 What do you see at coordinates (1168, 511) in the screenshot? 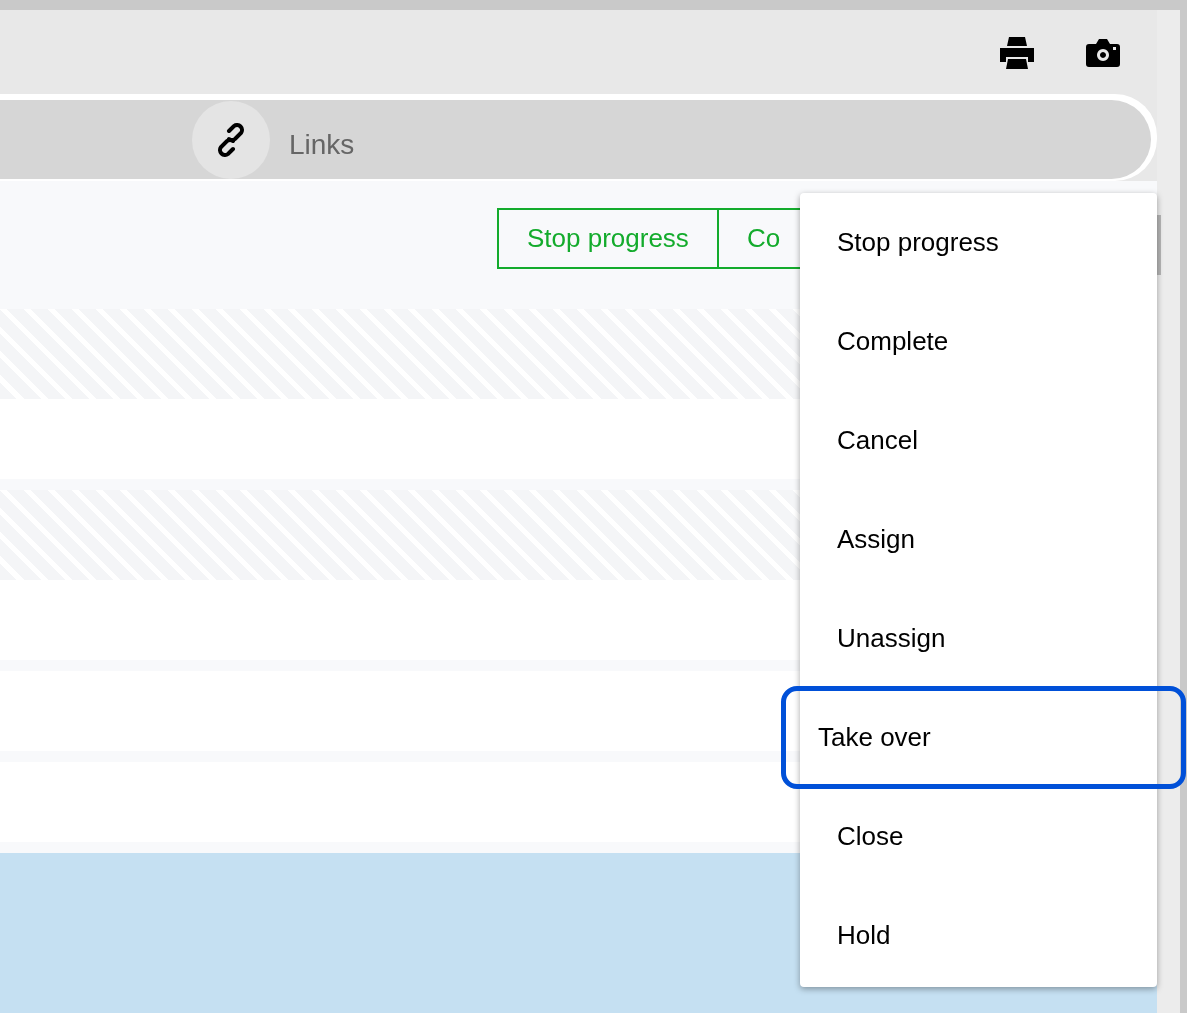
I see `scrollbar` at bounding box center [1168, 511].